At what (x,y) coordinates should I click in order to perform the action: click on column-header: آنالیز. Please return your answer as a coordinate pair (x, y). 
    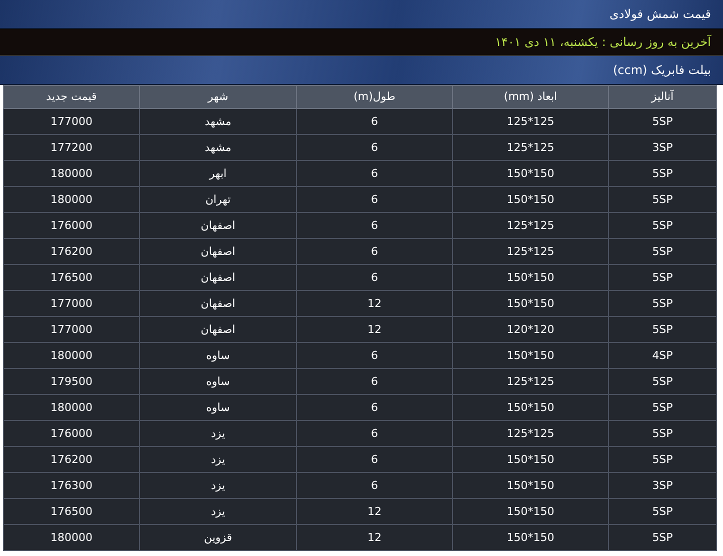
    Looking at the image, I should click on (662, 97).